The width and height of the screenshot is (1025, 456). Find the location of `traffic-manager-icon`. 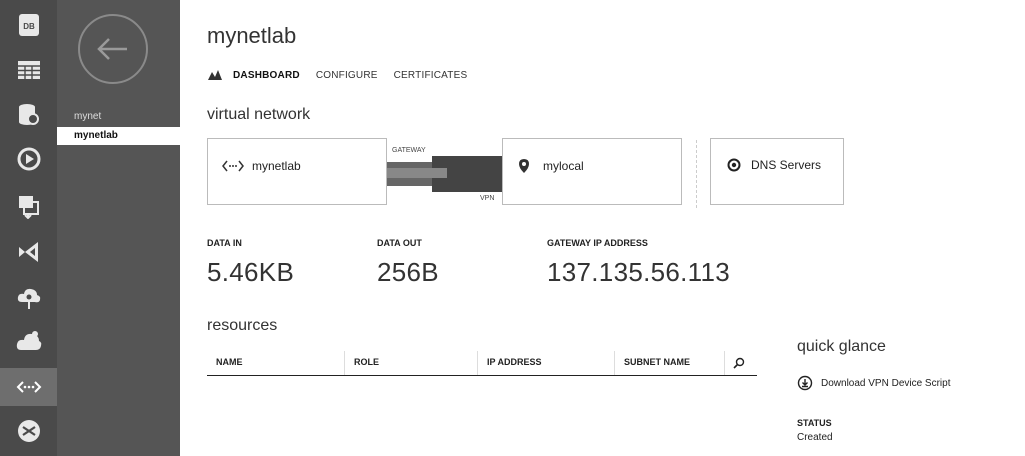

traffic-manager-icon is located at coordinates (28, 431).